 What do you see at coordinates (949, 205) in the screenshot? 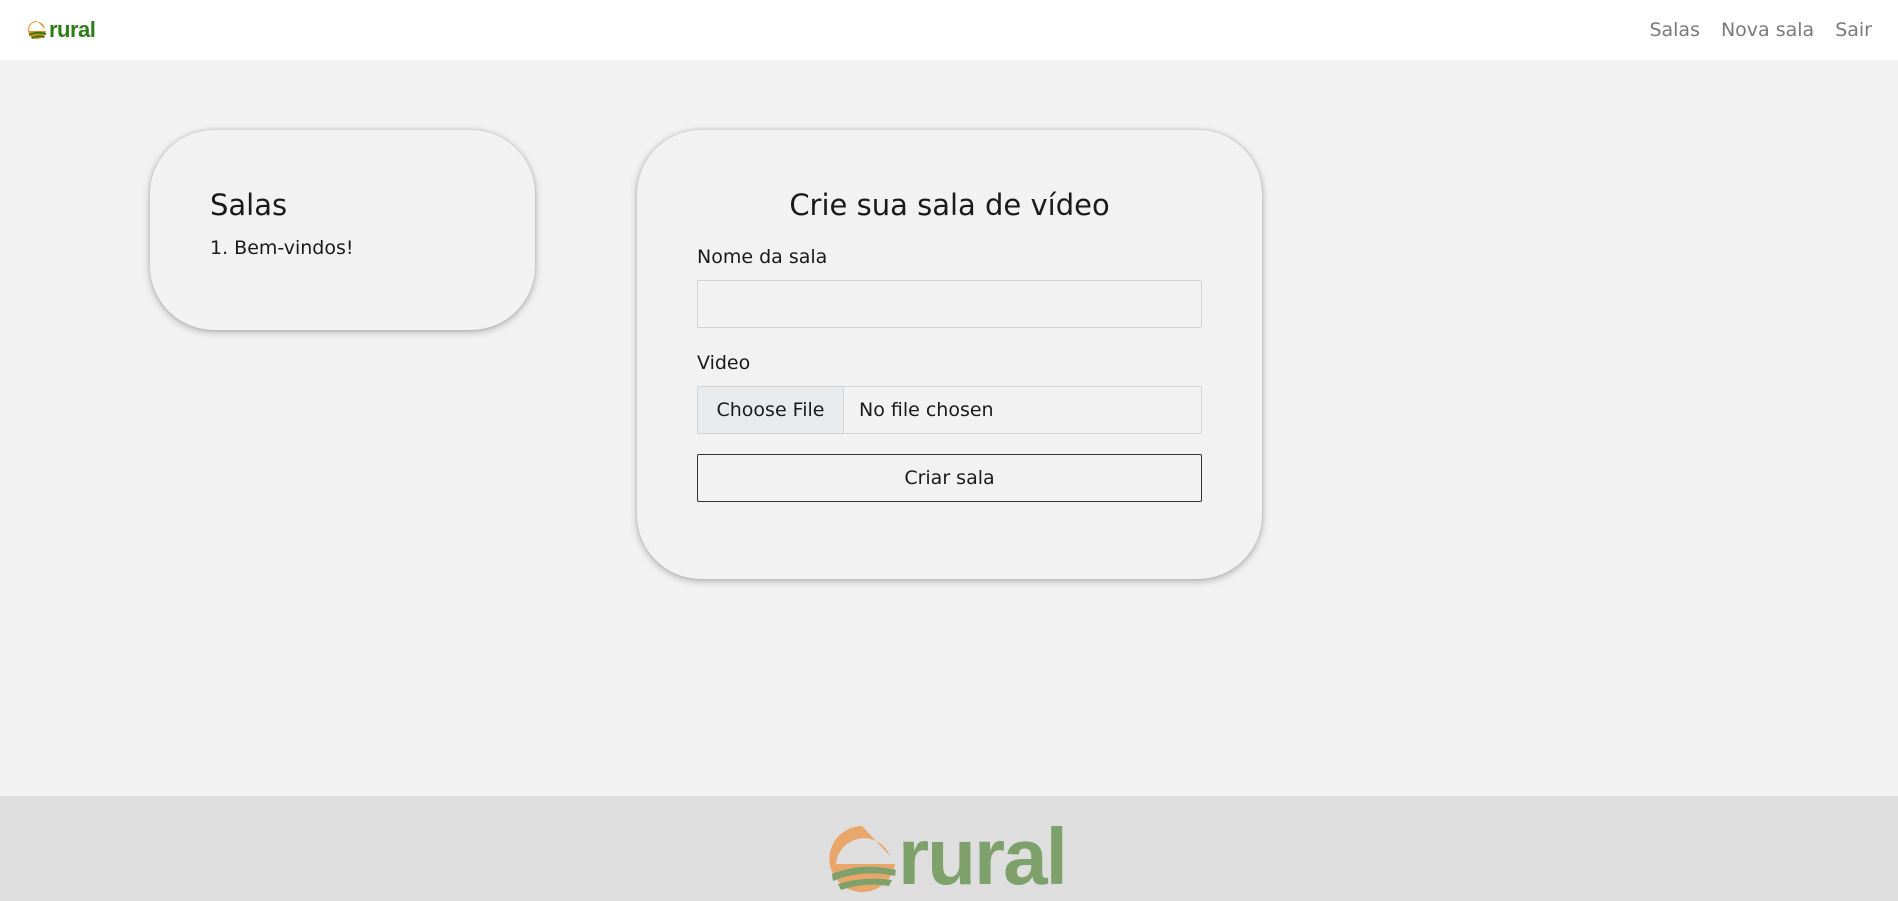
I see `form-title: Crie sua sala de vídeo` at bounding box center [949, 205].